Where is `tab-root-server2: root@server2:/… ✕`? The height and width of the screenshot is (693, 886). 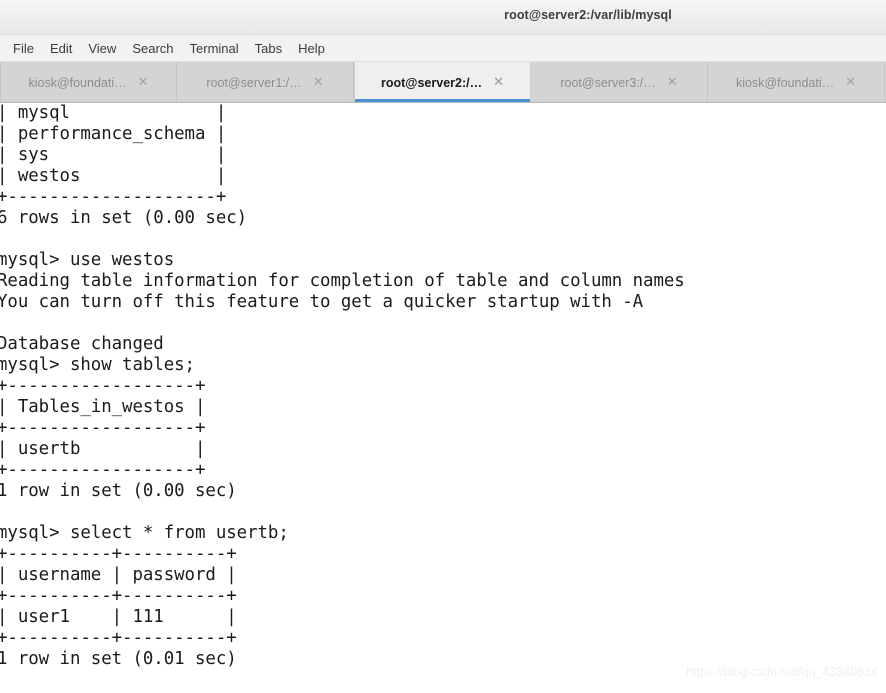
tab-root-server2: root@server2:/… ✕ is located at coordinates (442, 82).